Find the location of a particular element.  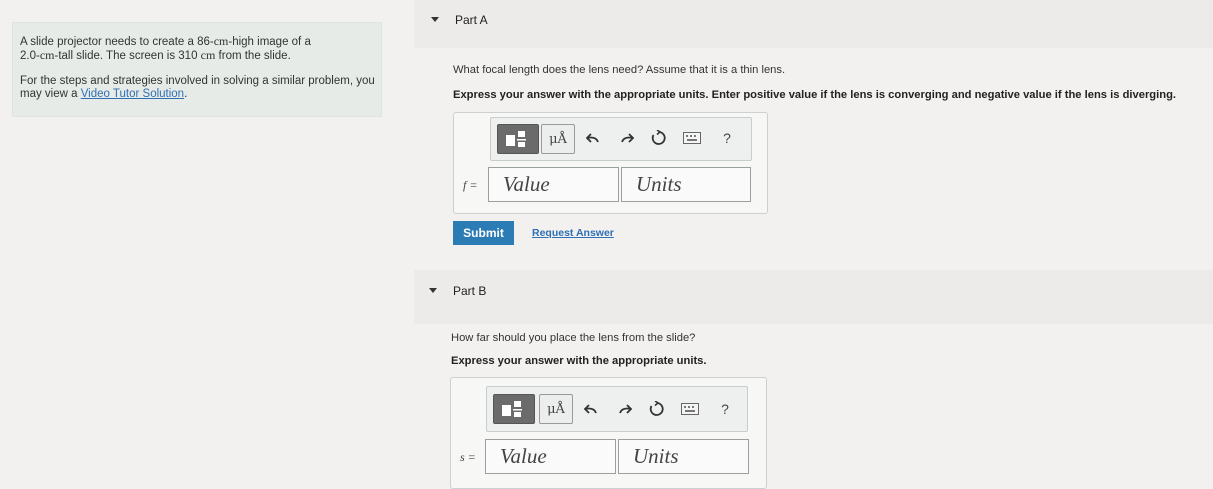

request-answer-link: Request Answer is located at coordinates (573, 233).